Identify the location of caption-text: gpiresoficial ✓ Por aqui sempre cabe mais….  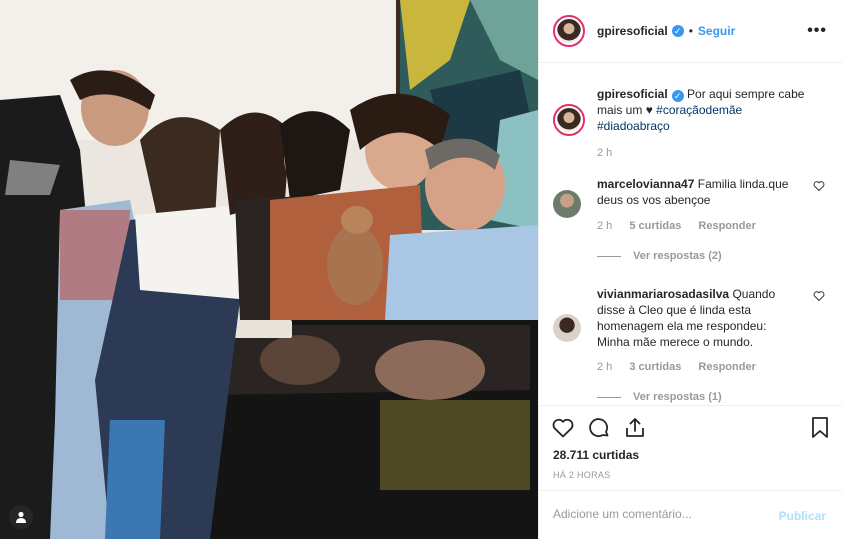
(707, 110).